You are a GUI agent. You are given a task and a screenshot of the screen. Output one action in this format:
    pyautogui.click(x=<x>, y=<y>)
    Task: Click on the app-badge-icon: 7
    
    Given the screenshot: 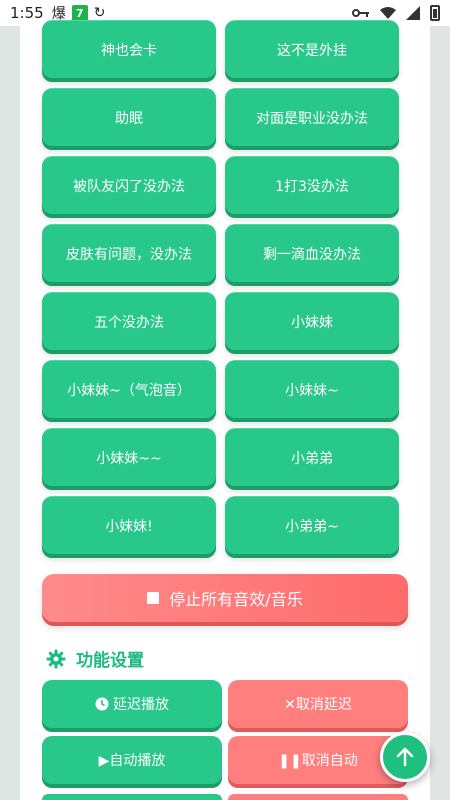 What is the action you would take?
    pyautogui.click(x=79, y=13)
    